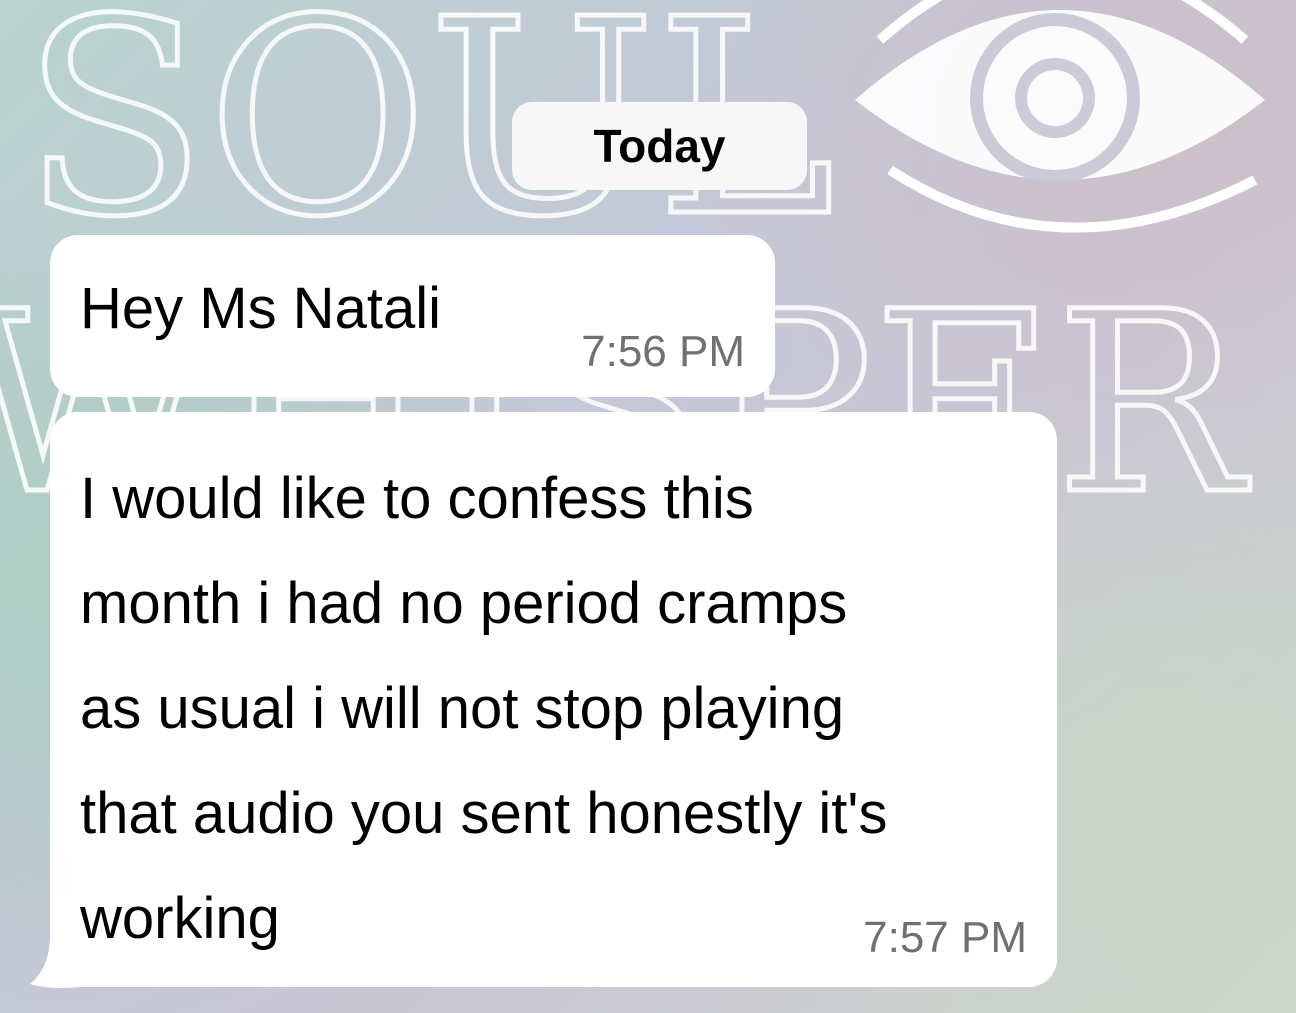 This screenshot has height=1013, width=1296. Describe the element at coordinates (663, 351) in the screenshot. I see `message-timestamp: 7:56 PM` at that location.